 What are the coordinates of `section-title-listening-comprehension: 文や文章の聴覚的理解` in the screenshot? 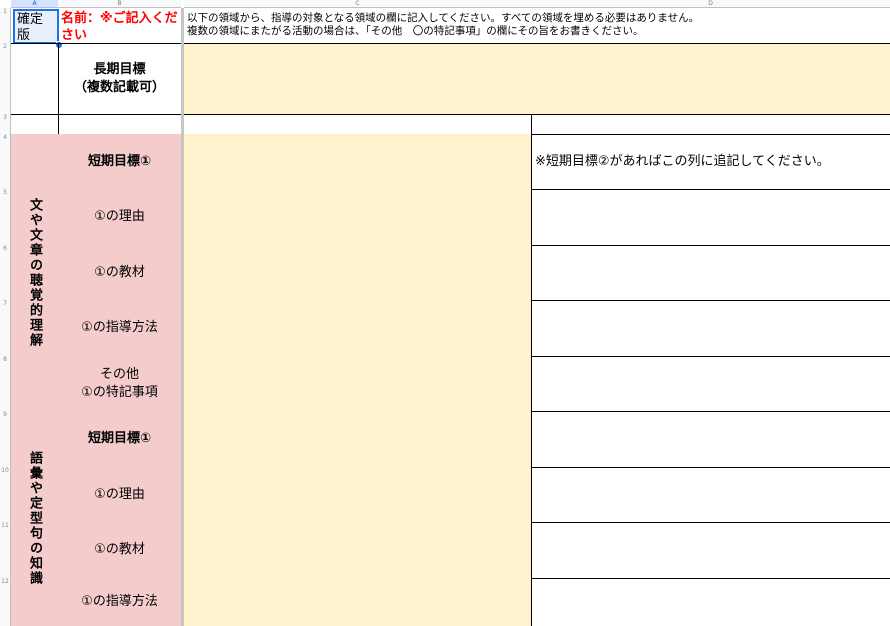 It's located at (35, 273).